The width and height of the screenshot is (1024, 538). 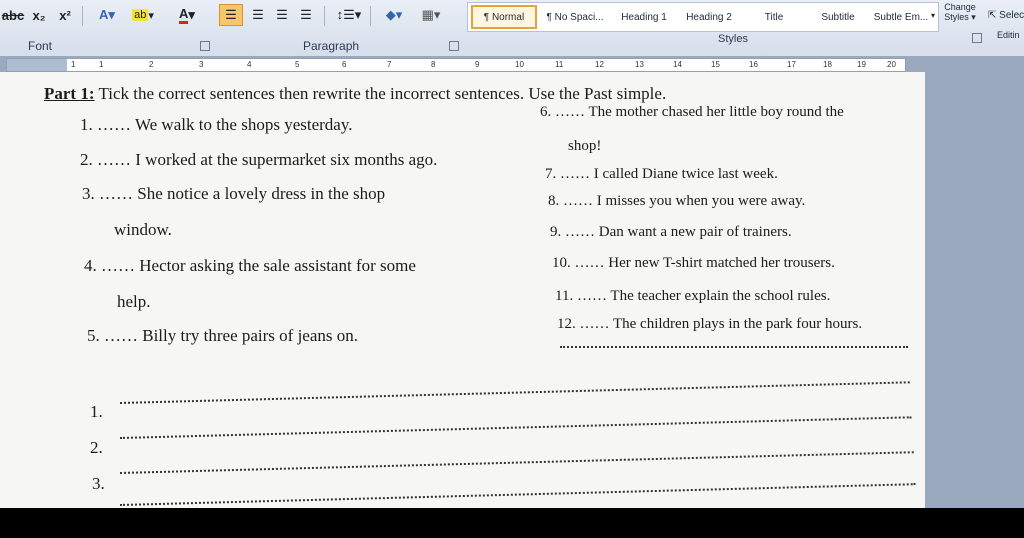 I want to click on sentence-4-continued: help., so click(x=134, y=301).